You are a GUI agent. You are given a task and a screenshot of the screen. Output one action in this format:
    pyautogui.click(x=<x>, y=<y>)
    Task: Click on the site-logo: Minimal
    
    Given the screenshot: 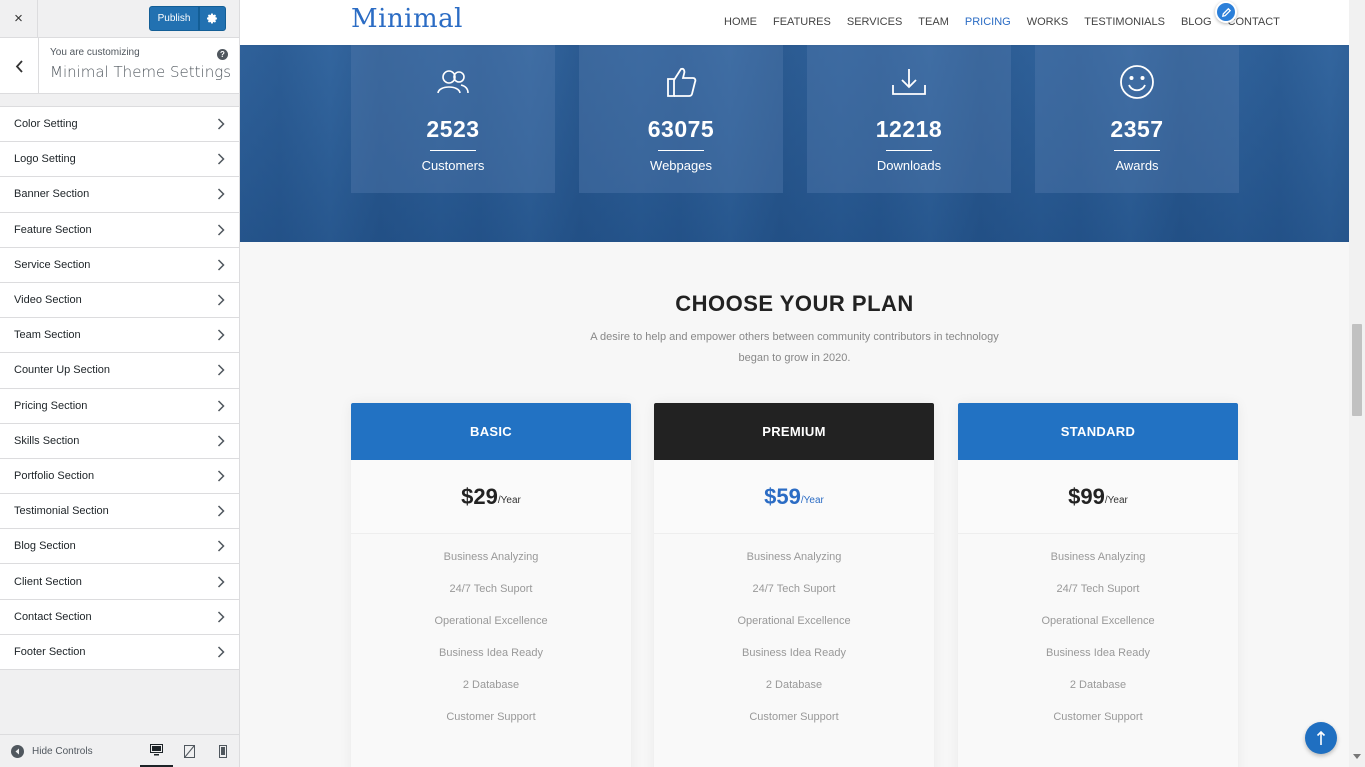 What is the action you would take?
    pyautogui.click(x=407, y=19)
    